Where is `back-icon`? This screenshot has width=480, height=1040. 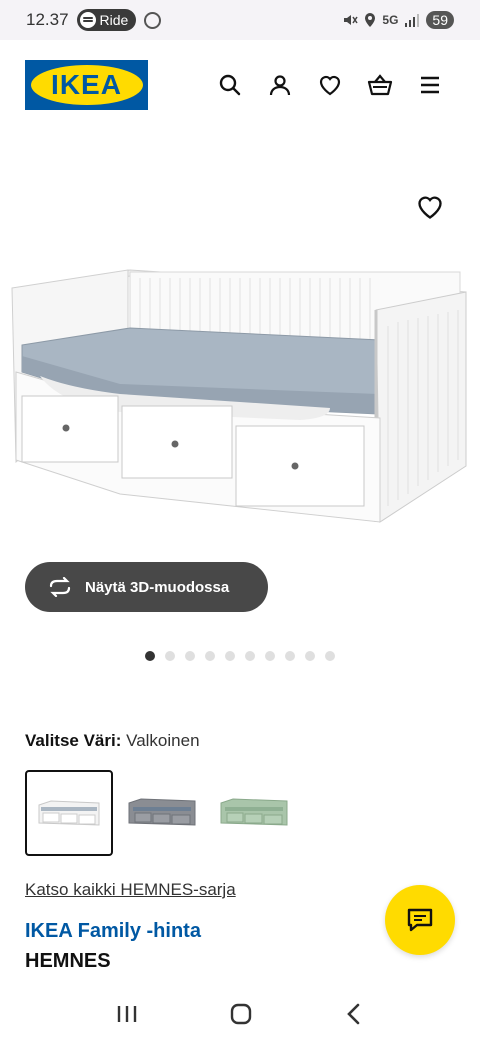 back-icon is located at coordinates (354, 1014).